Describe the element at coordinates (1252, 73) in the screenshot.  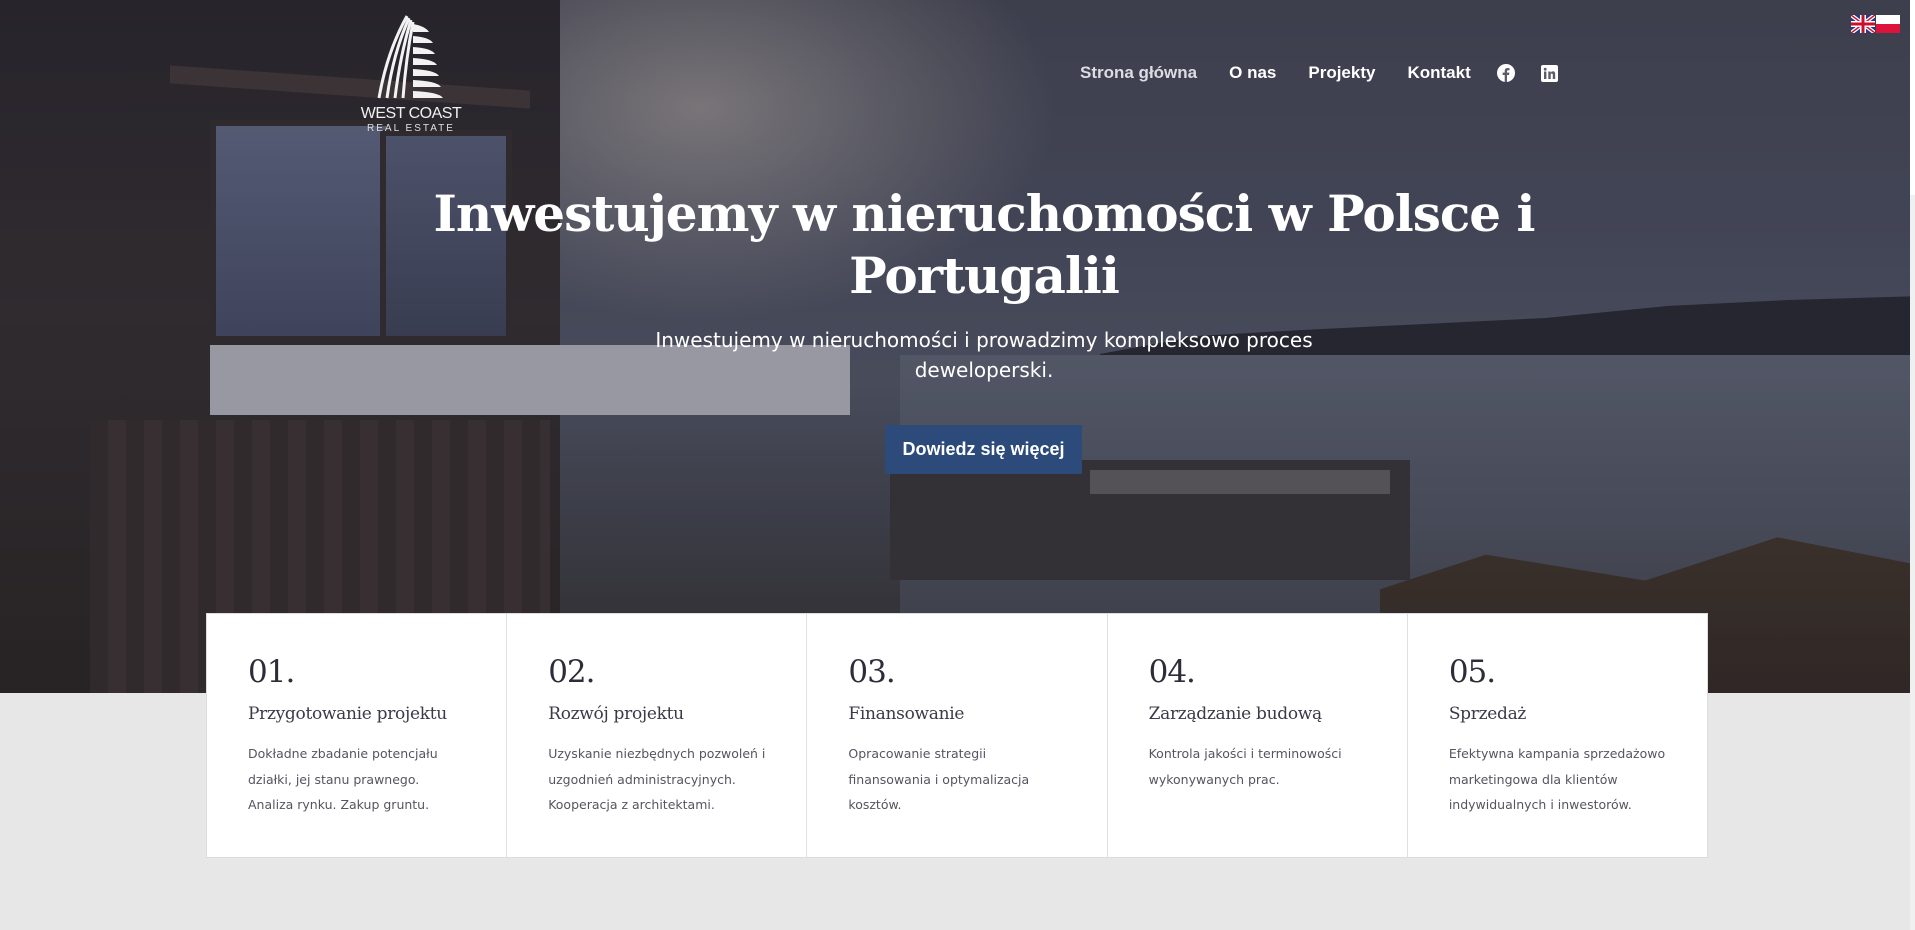
I see `nav-item-about: O nas` at that location.